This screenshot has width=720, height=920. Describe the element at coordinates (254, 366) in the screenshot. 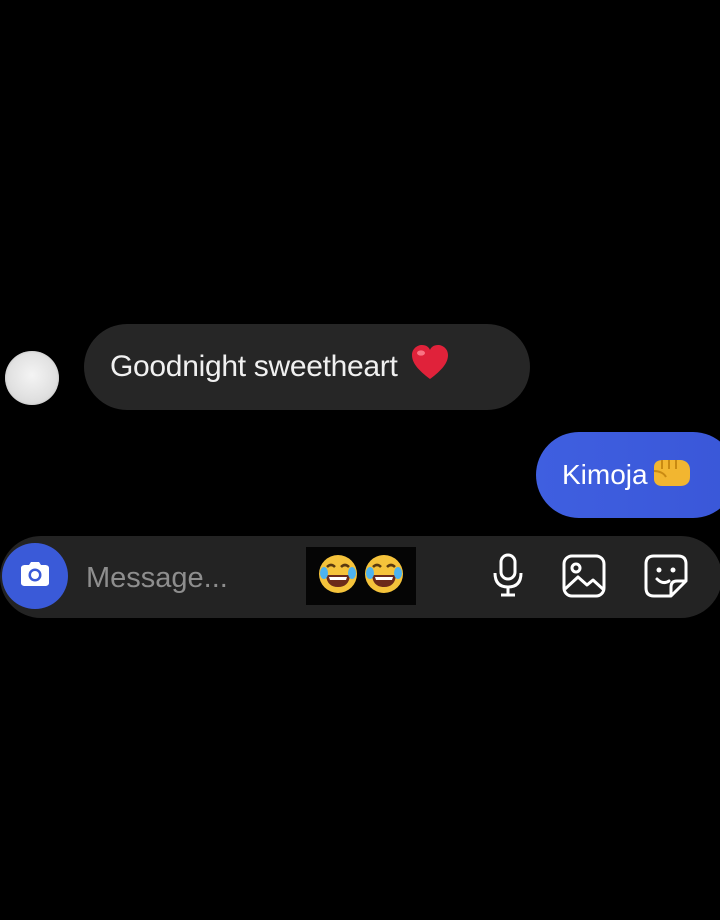

I see `incoming-message-text: Goodnight sweetheart` at that location.